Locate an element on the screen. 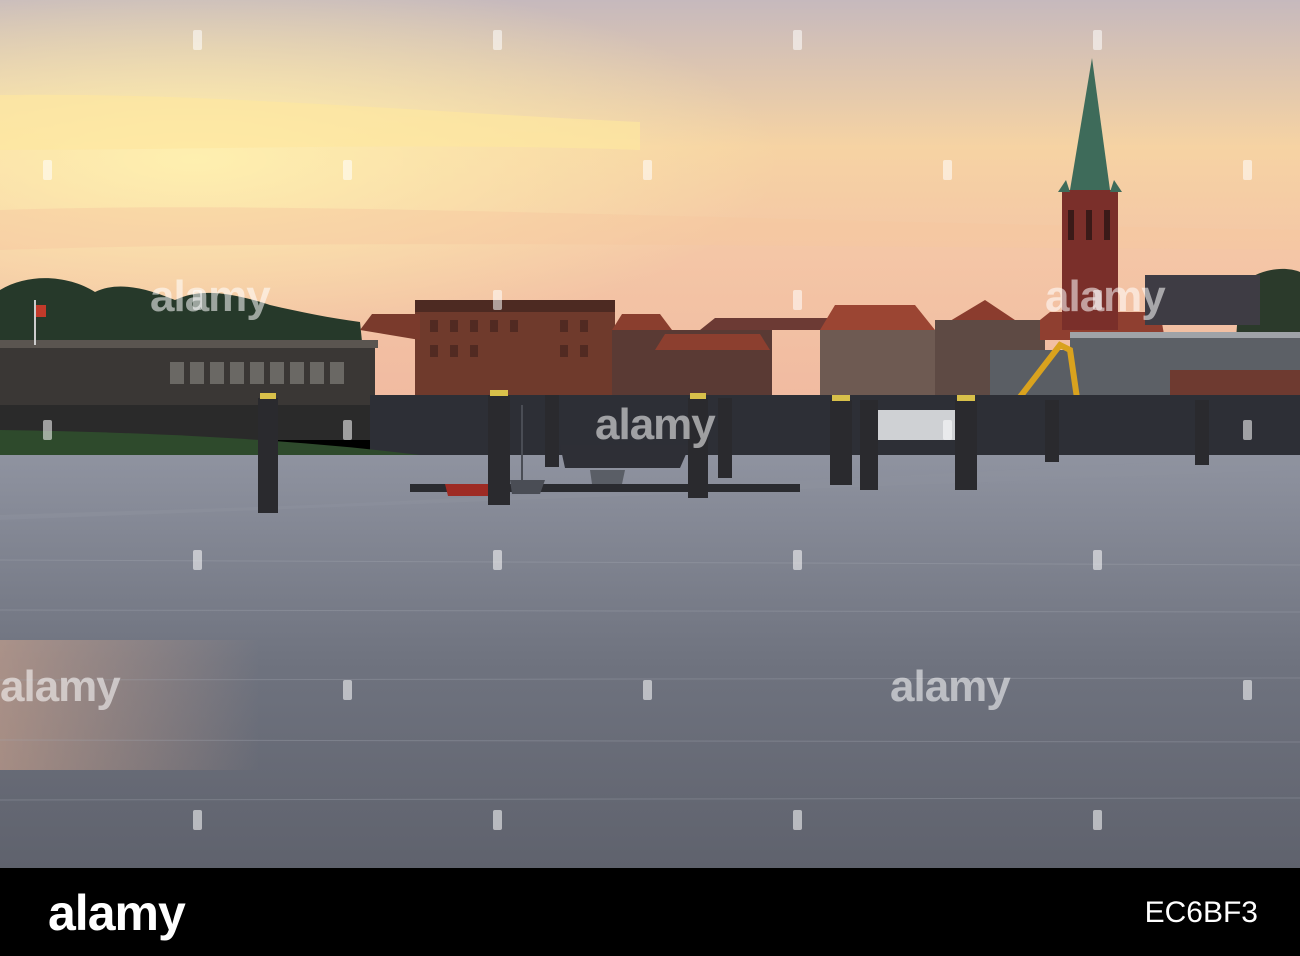  town-houses is located at coordinates (880, 365).